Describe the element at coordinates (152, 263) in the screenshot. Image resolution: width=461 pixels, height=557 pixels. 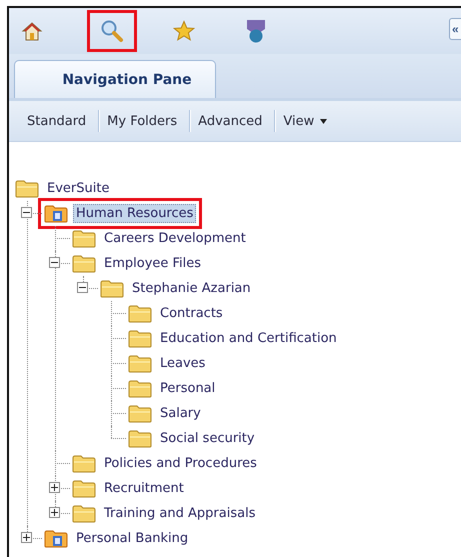
I see `tree-node-label: Employee Files` at that location.